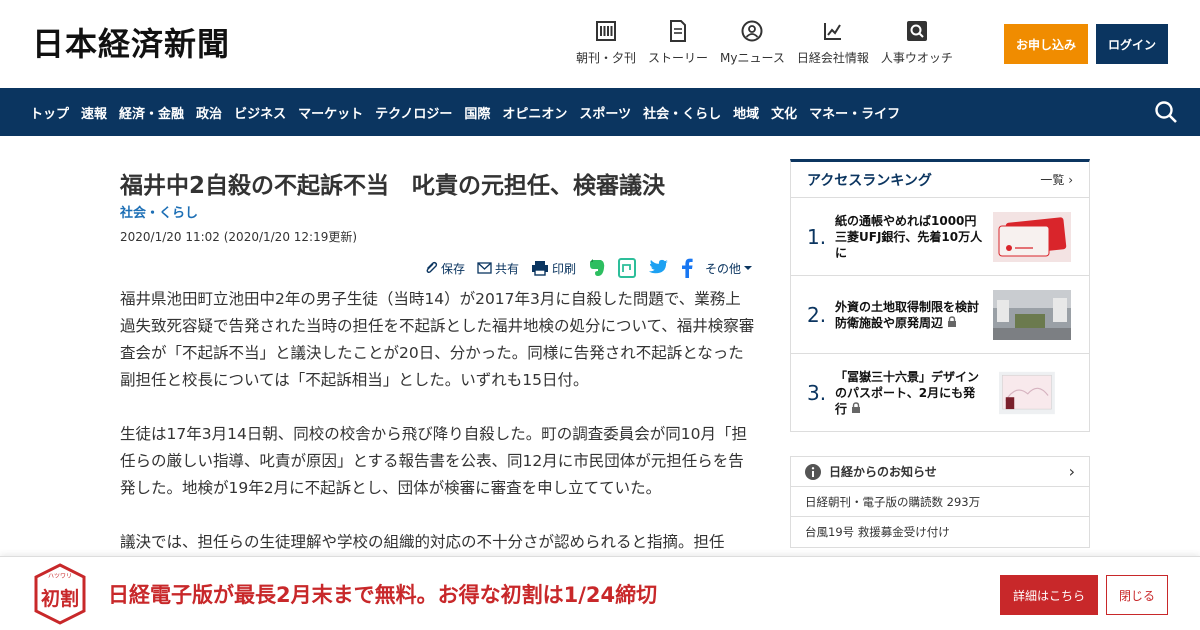  Describe the element at coordinates (833, 43) in the screenshot. I see `header-nav-company-info: 日経会社情報` at that location.